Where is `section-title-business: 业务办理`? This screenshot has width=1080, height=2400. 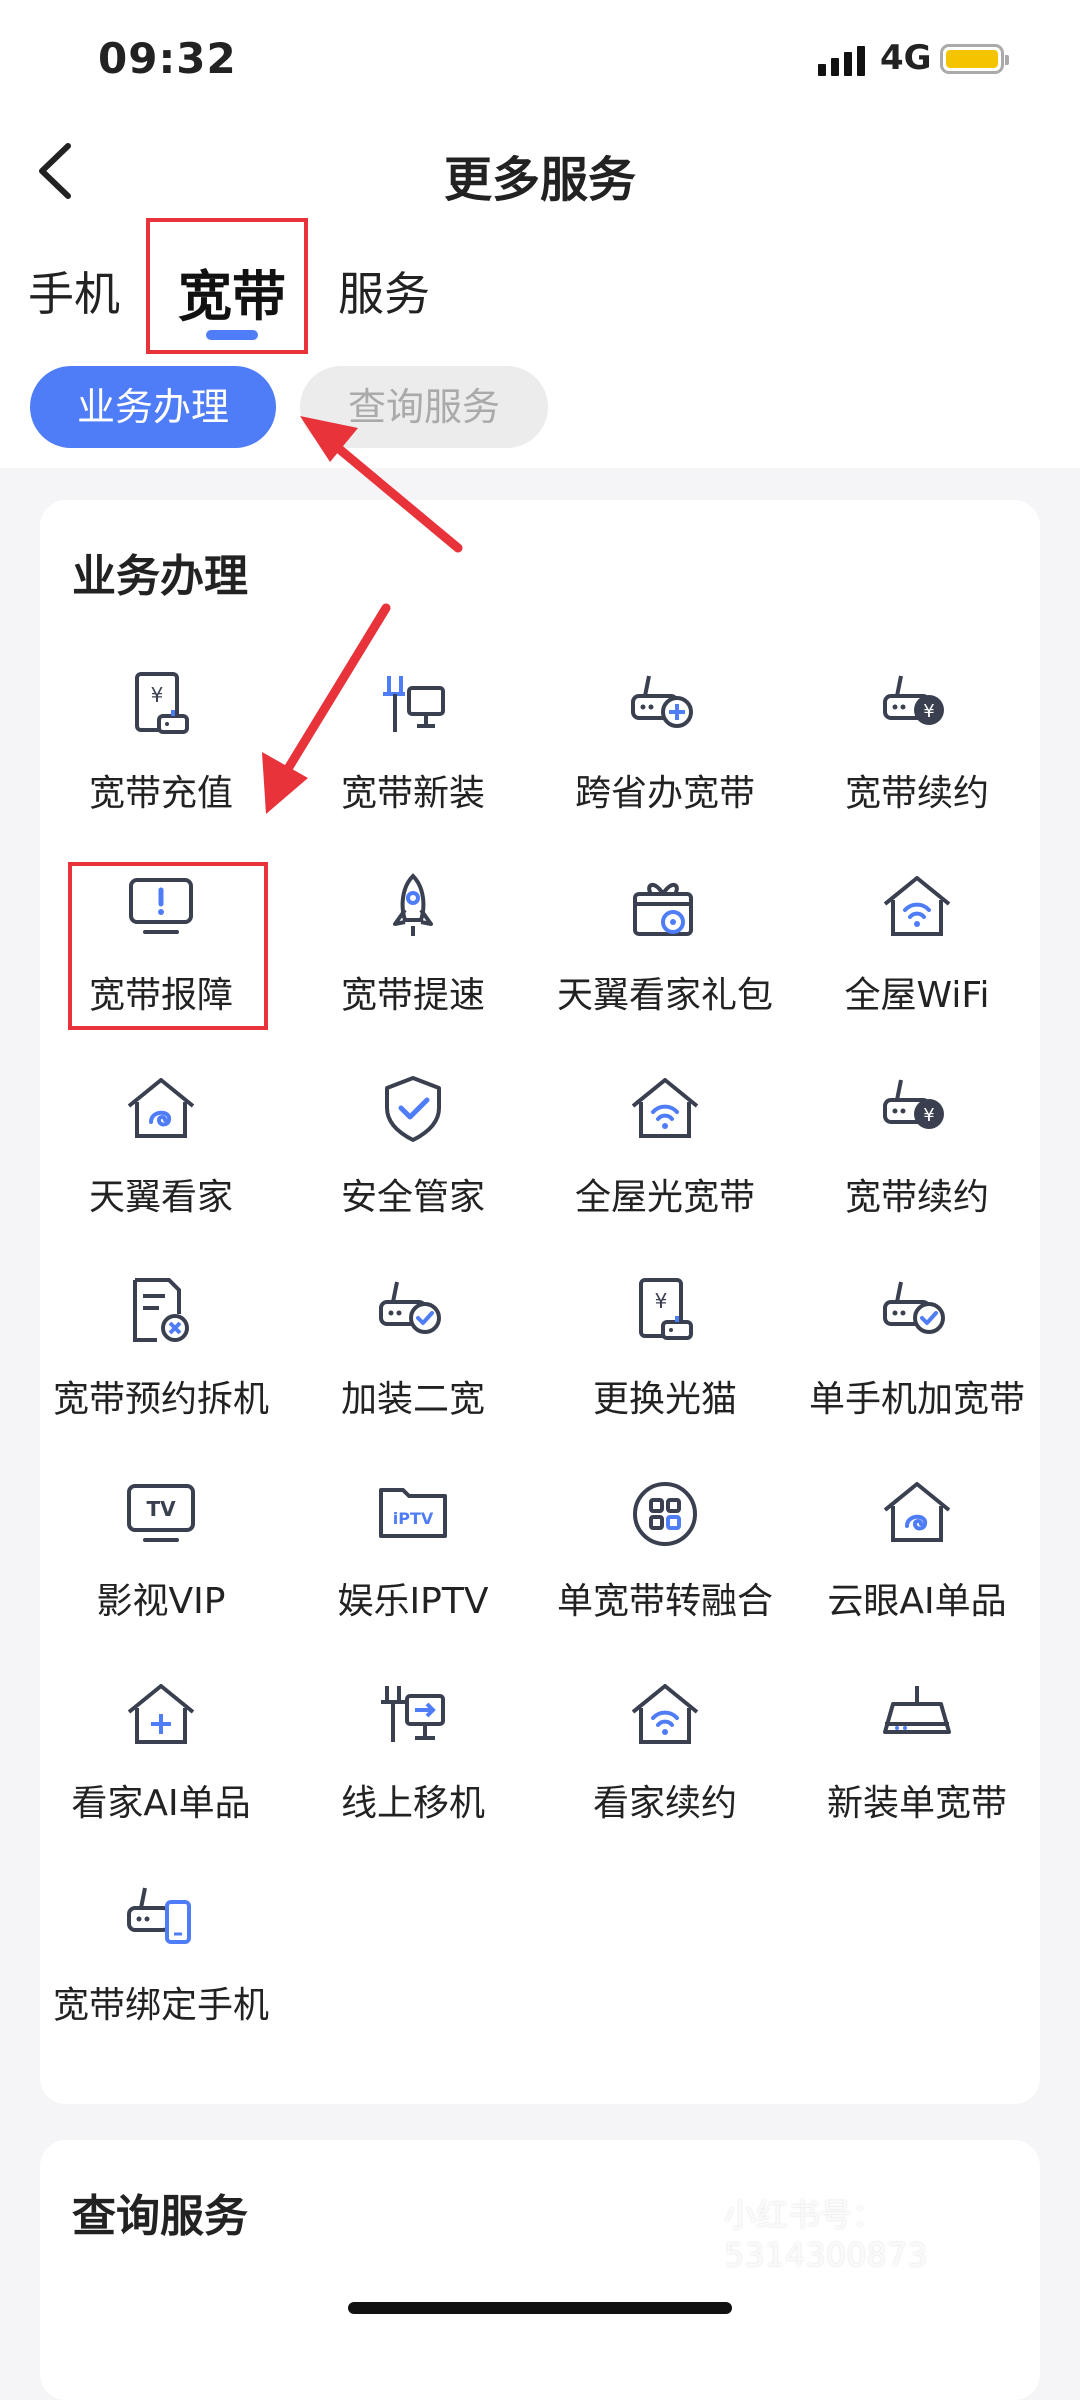
section-title-business: 业务办理 is located at coordinates (160, 576).